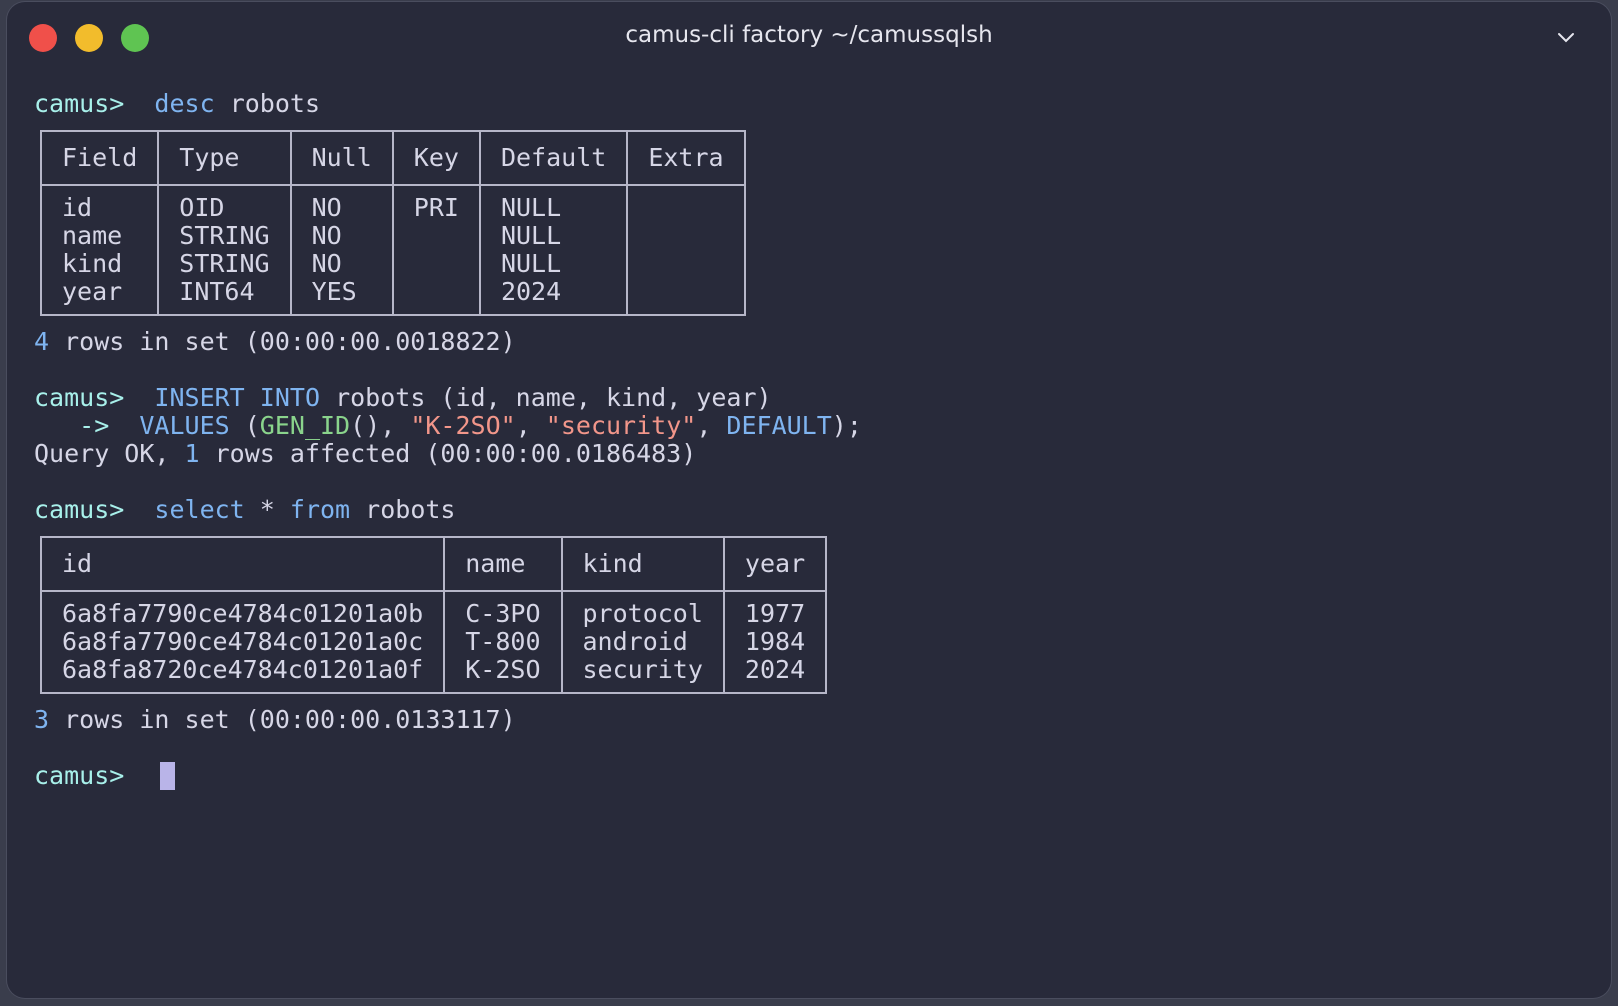 This screenshot has width=1618, height=1006. Describe the element at coordinates (341, 250) in the screenshot. I see `table-cell: NO NO NO YES` at that location.